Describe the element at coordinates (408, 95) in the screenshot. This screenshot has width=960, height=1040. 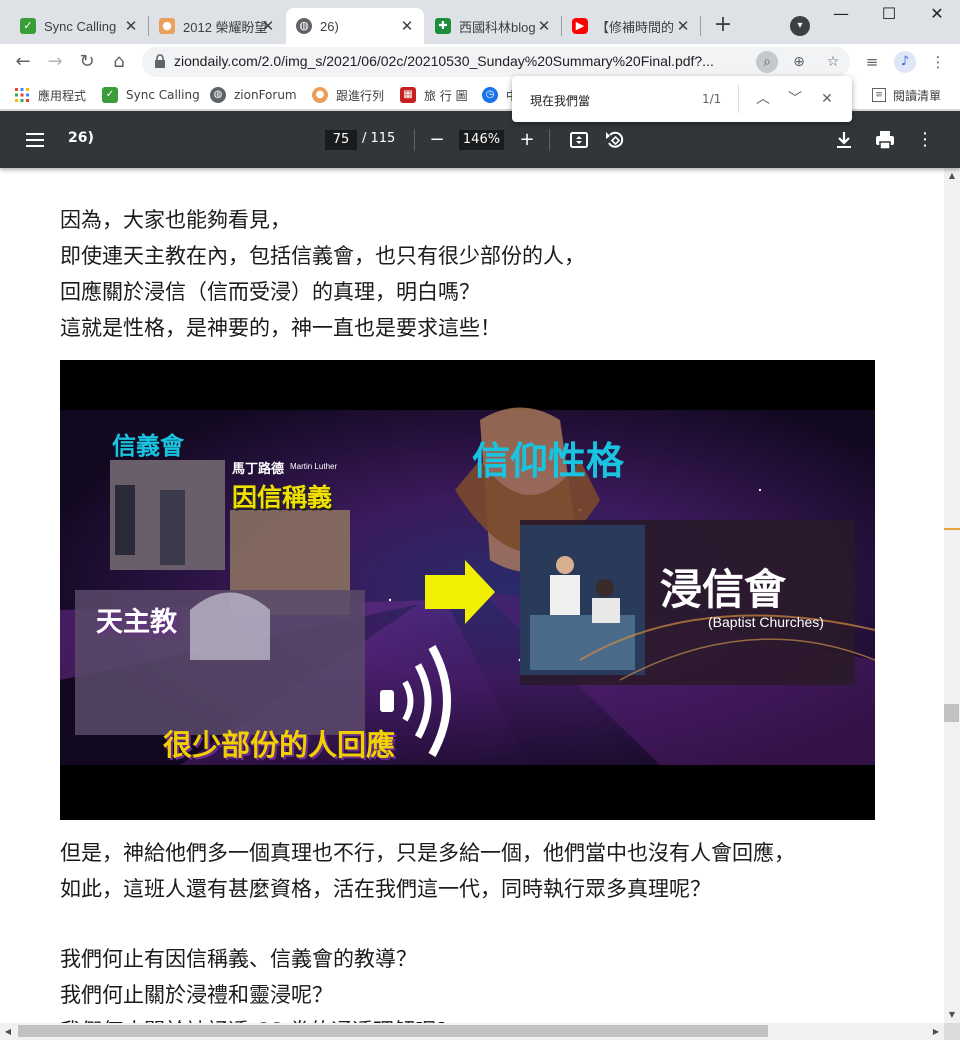
I see `travel-favicon-icon: ▦` at that location.